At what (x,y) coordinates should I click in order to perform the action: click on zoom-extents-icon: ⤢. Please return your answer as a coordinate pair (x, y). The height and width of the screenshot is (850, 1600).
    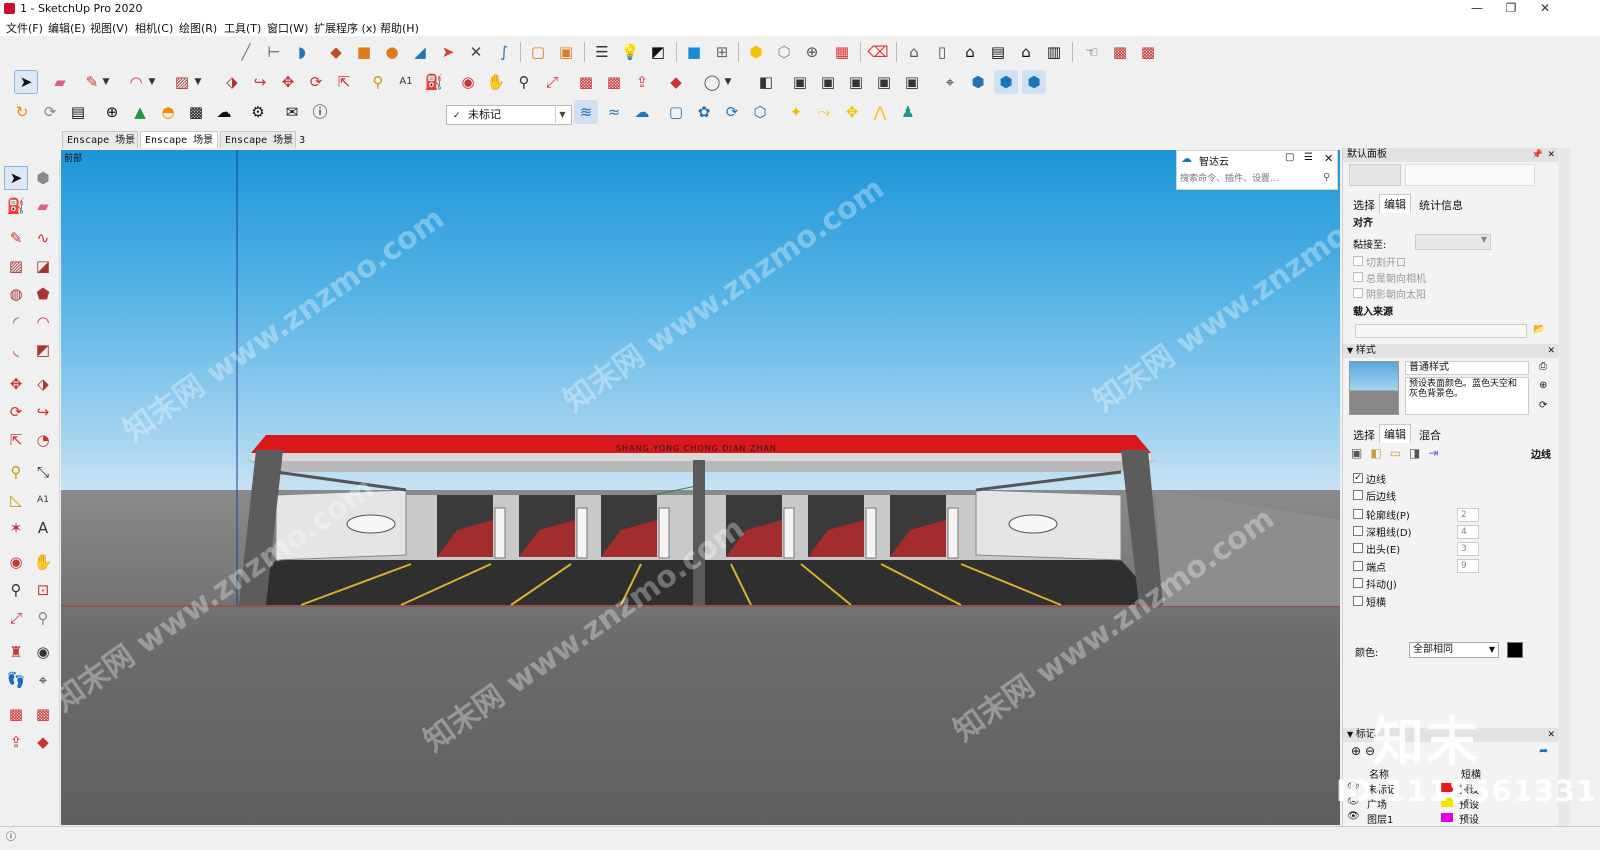
    Looking at the image, I should click on (552, 82).